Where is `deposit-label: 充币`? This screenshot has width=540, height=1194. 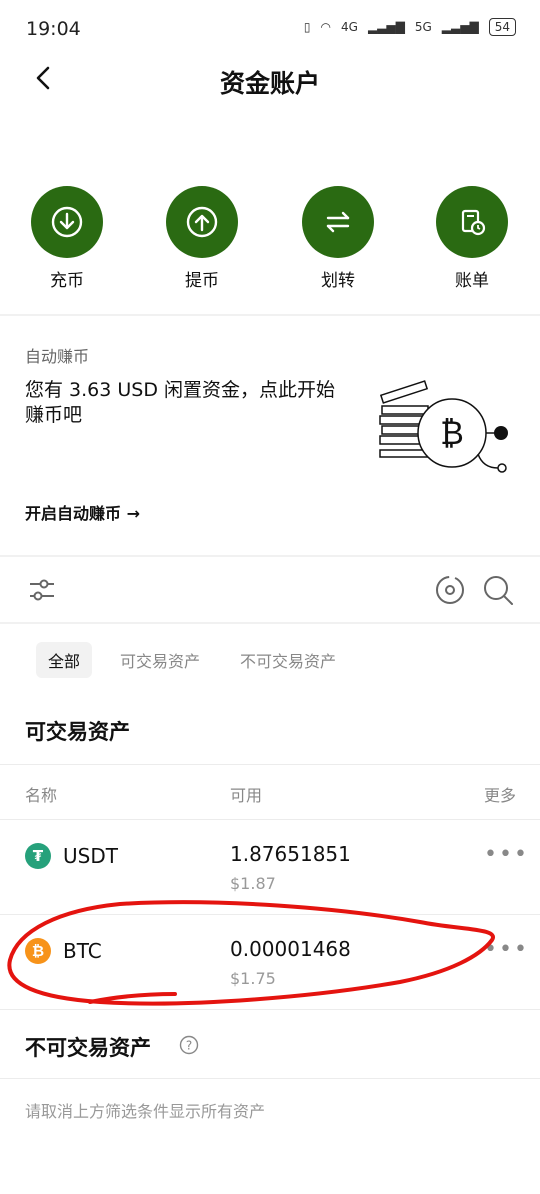
deposit-label: 充币 is located at coordinates (67, 281).